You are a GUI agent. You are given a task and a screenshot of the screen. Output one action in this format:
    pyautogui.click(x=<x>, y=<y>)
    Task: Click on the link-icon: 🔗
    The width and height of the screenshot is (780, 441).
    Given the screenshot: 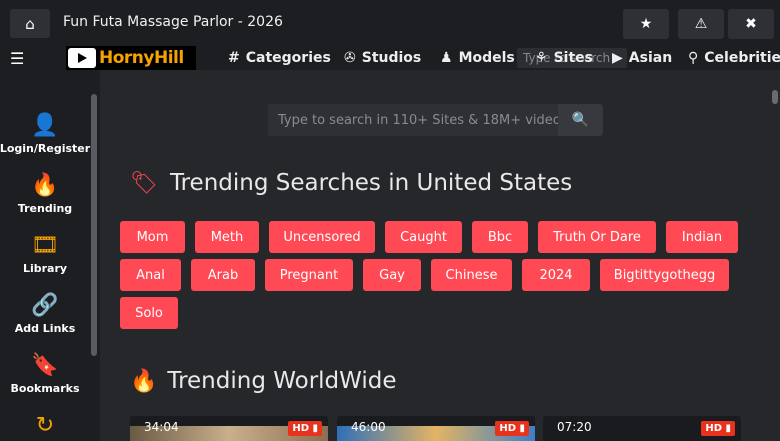 What is the action you would take?
    pyautogui.click(x=45, y=305)
    